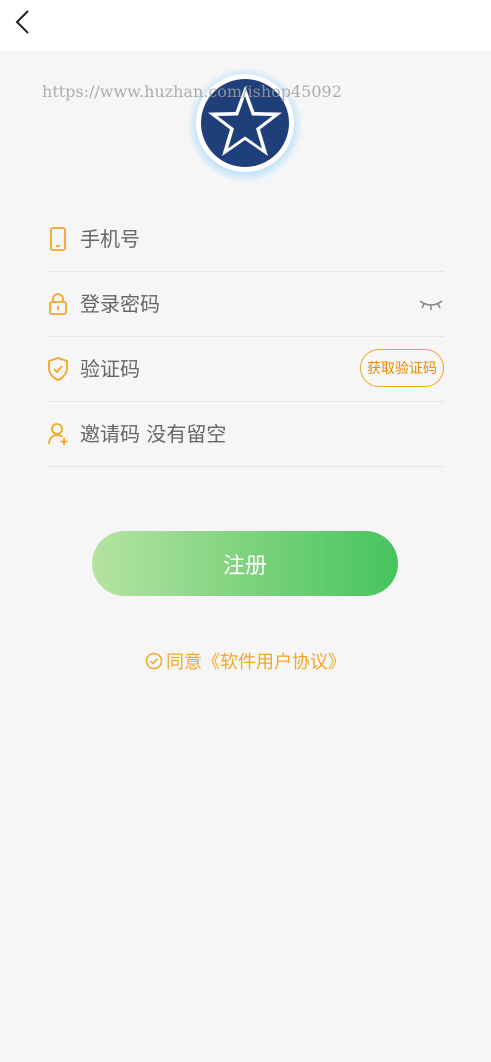 This screenshot has height=1062, width=491. Describe the element at coordinates (245, 563) in the screenshot. I see `register-button: 注册` at that location.